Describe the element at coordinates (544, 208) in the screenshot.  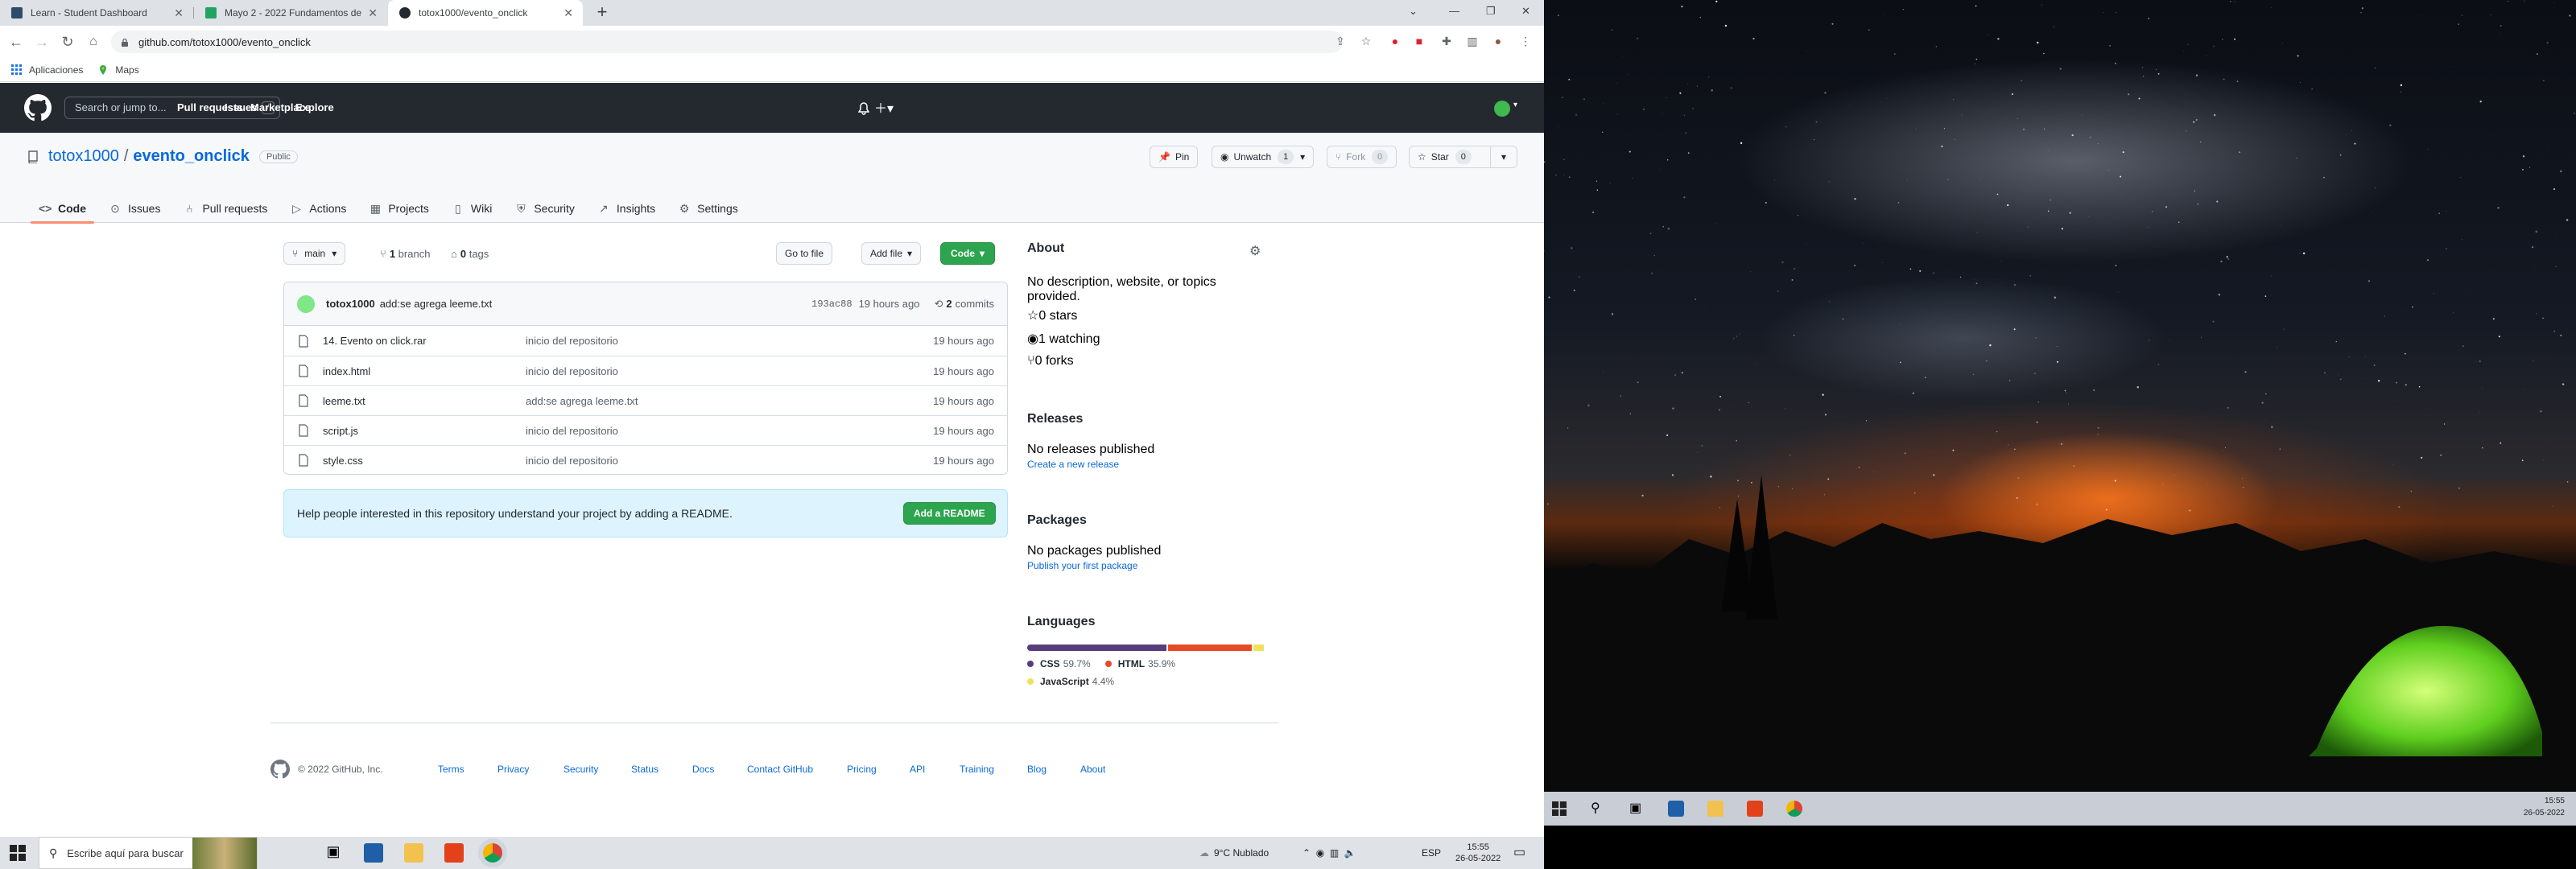
I see `tab-security: ⛨ Security` at that location.